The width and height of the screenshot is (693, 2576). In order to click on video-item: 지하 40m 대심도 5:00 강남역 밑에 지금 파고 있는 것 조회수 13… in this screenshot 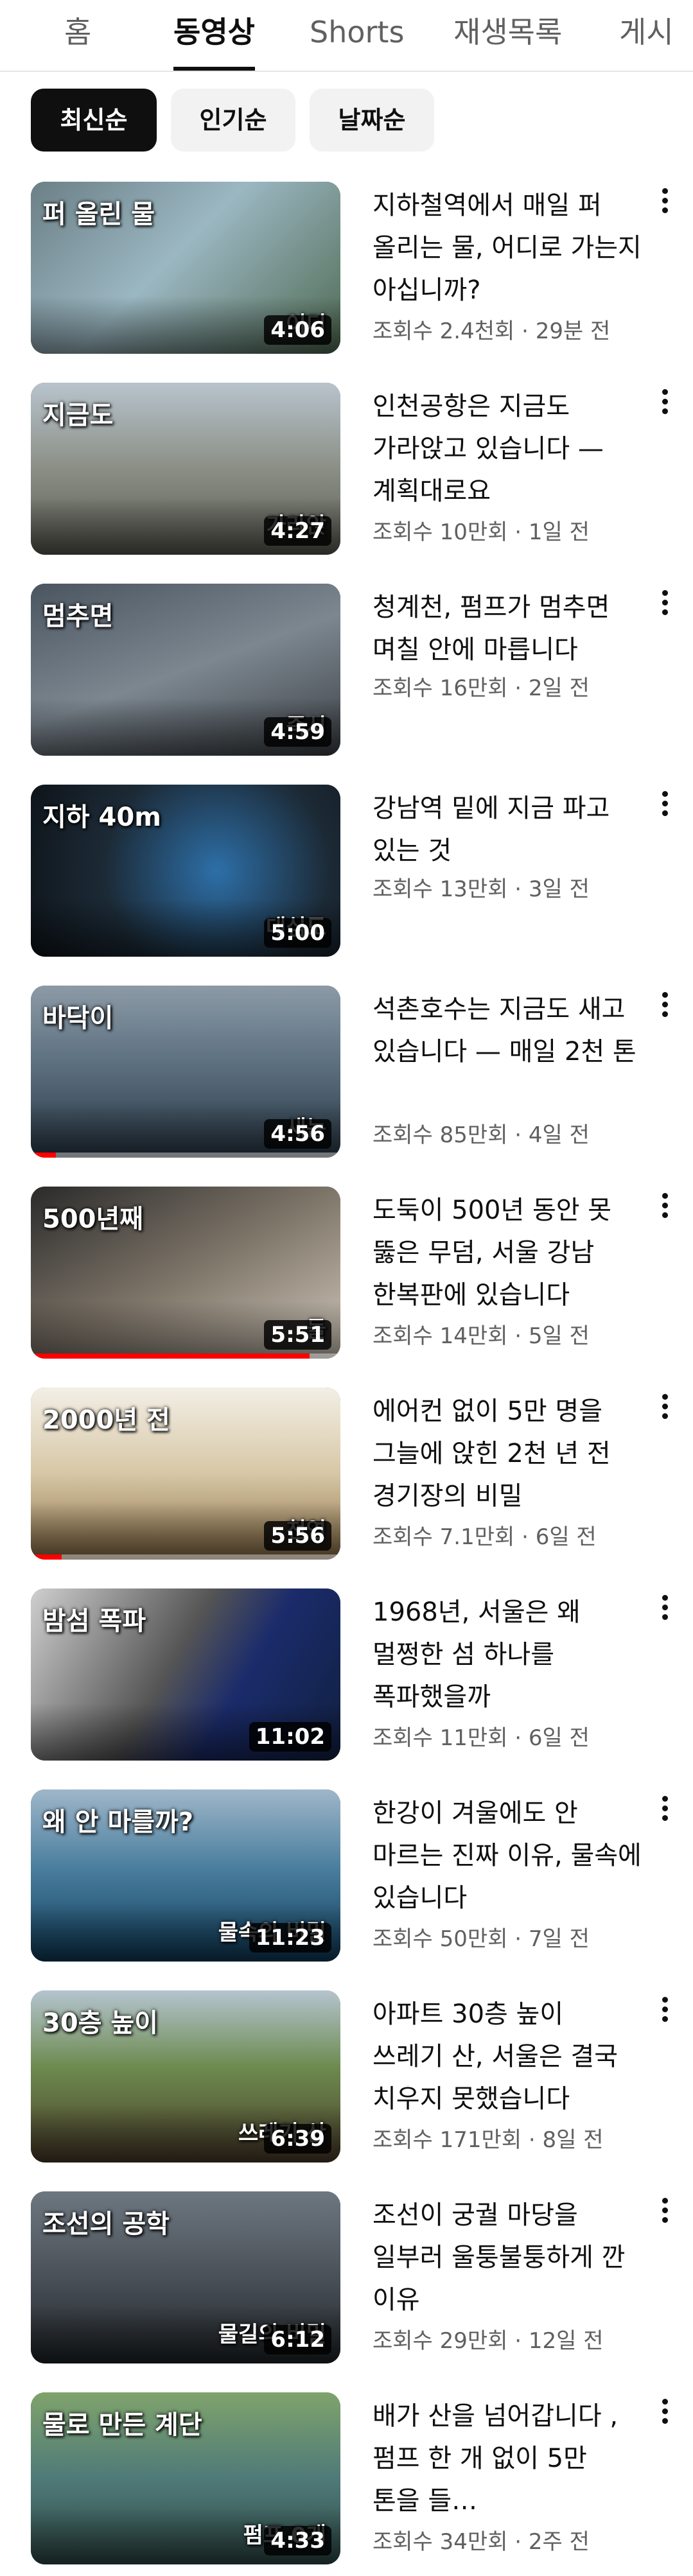, I will do `click(346, 871)`.